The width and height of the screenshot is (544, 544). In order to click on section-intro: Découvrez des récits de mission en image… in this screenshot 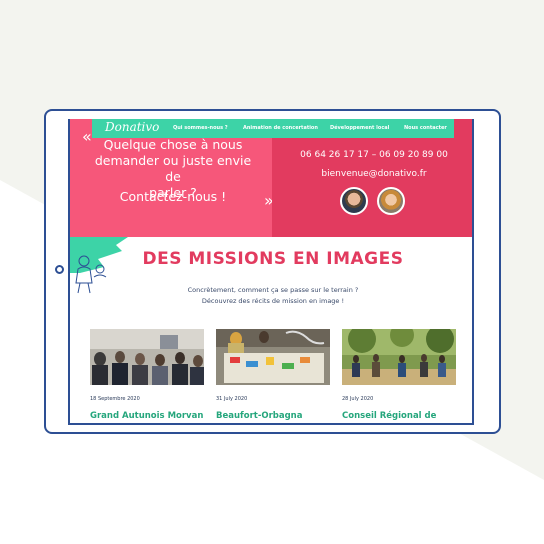, I will do `click(273, 301)`.